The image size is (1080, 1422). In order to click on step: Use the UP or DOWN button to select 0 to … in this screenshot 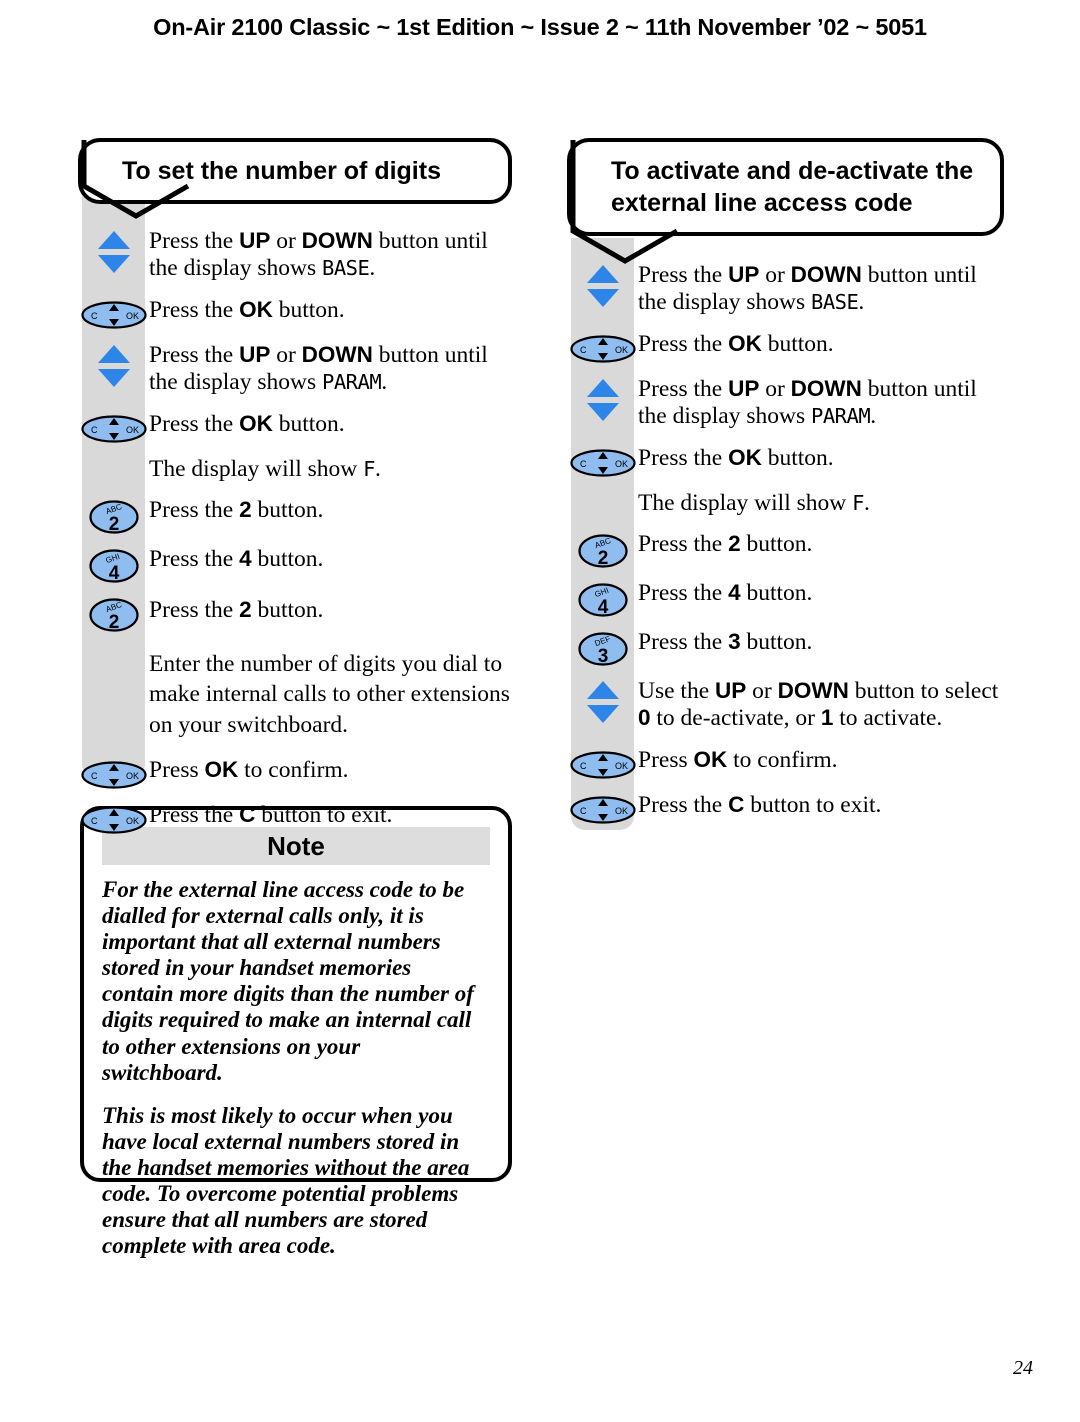, I will do `click(787, 705)`.